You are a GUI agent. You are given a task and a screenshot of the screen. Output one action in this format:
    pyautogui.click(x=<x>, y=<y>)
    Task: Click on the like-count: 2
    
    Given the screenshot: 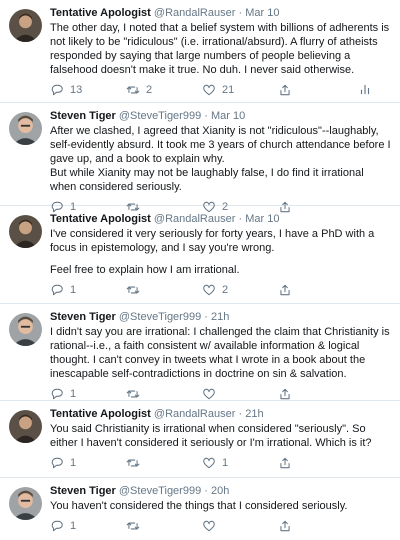 What is the action you would take?
    pyautogui.click(x=225, y=290)
    